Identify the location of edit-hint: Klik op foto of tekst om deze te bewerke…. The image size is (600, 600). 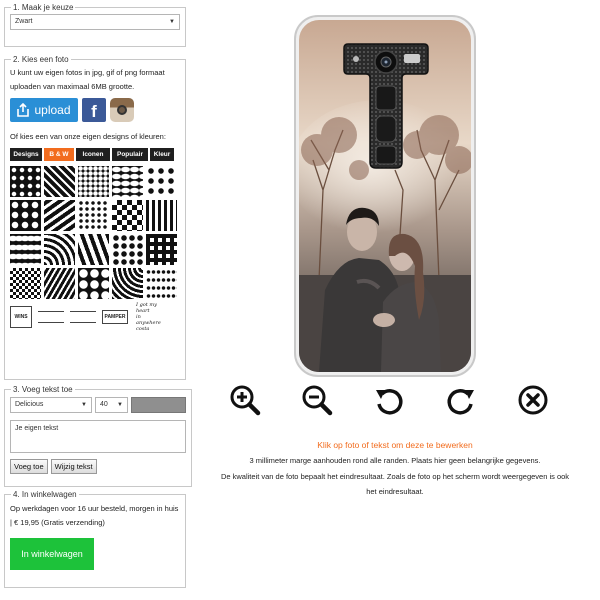
(395, 445).